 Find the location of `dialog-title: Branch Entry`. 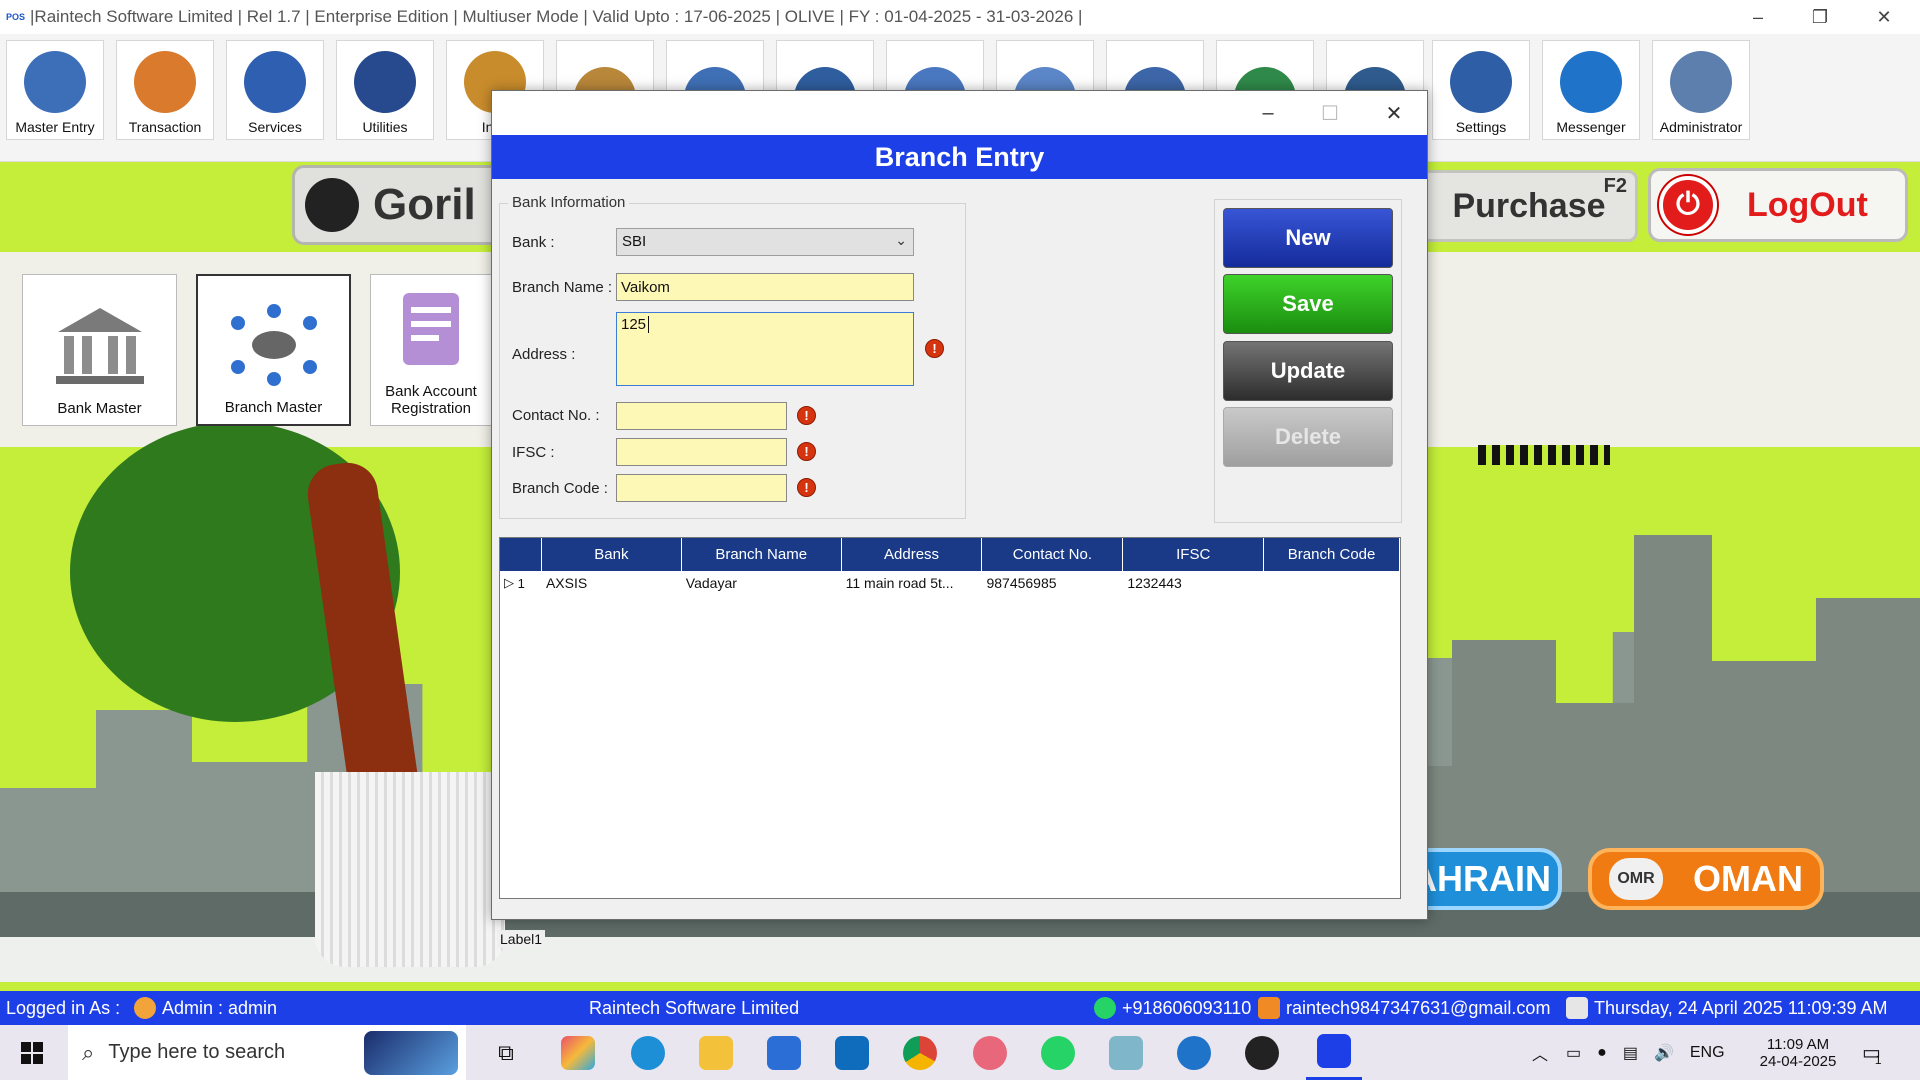

dialog-title: Branch Entry is located at coordinates (959, 157).